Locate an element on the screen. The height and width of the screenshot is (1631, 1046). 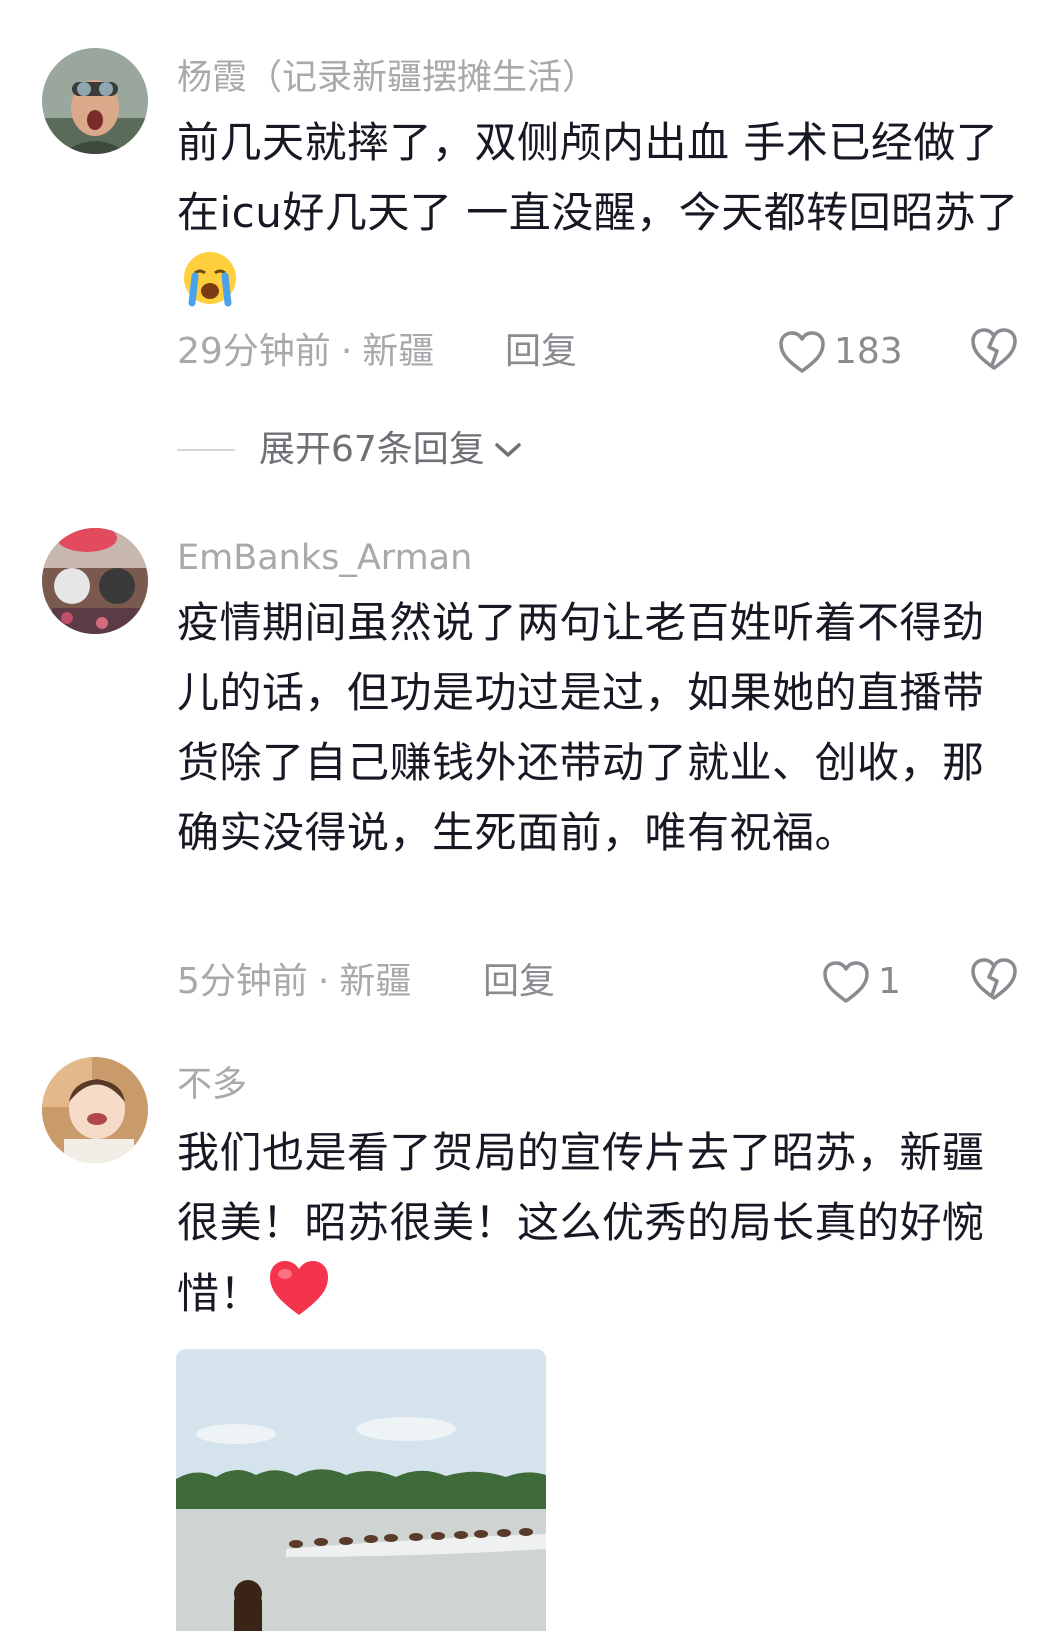
avatar is located at coordinates (95, 1110).